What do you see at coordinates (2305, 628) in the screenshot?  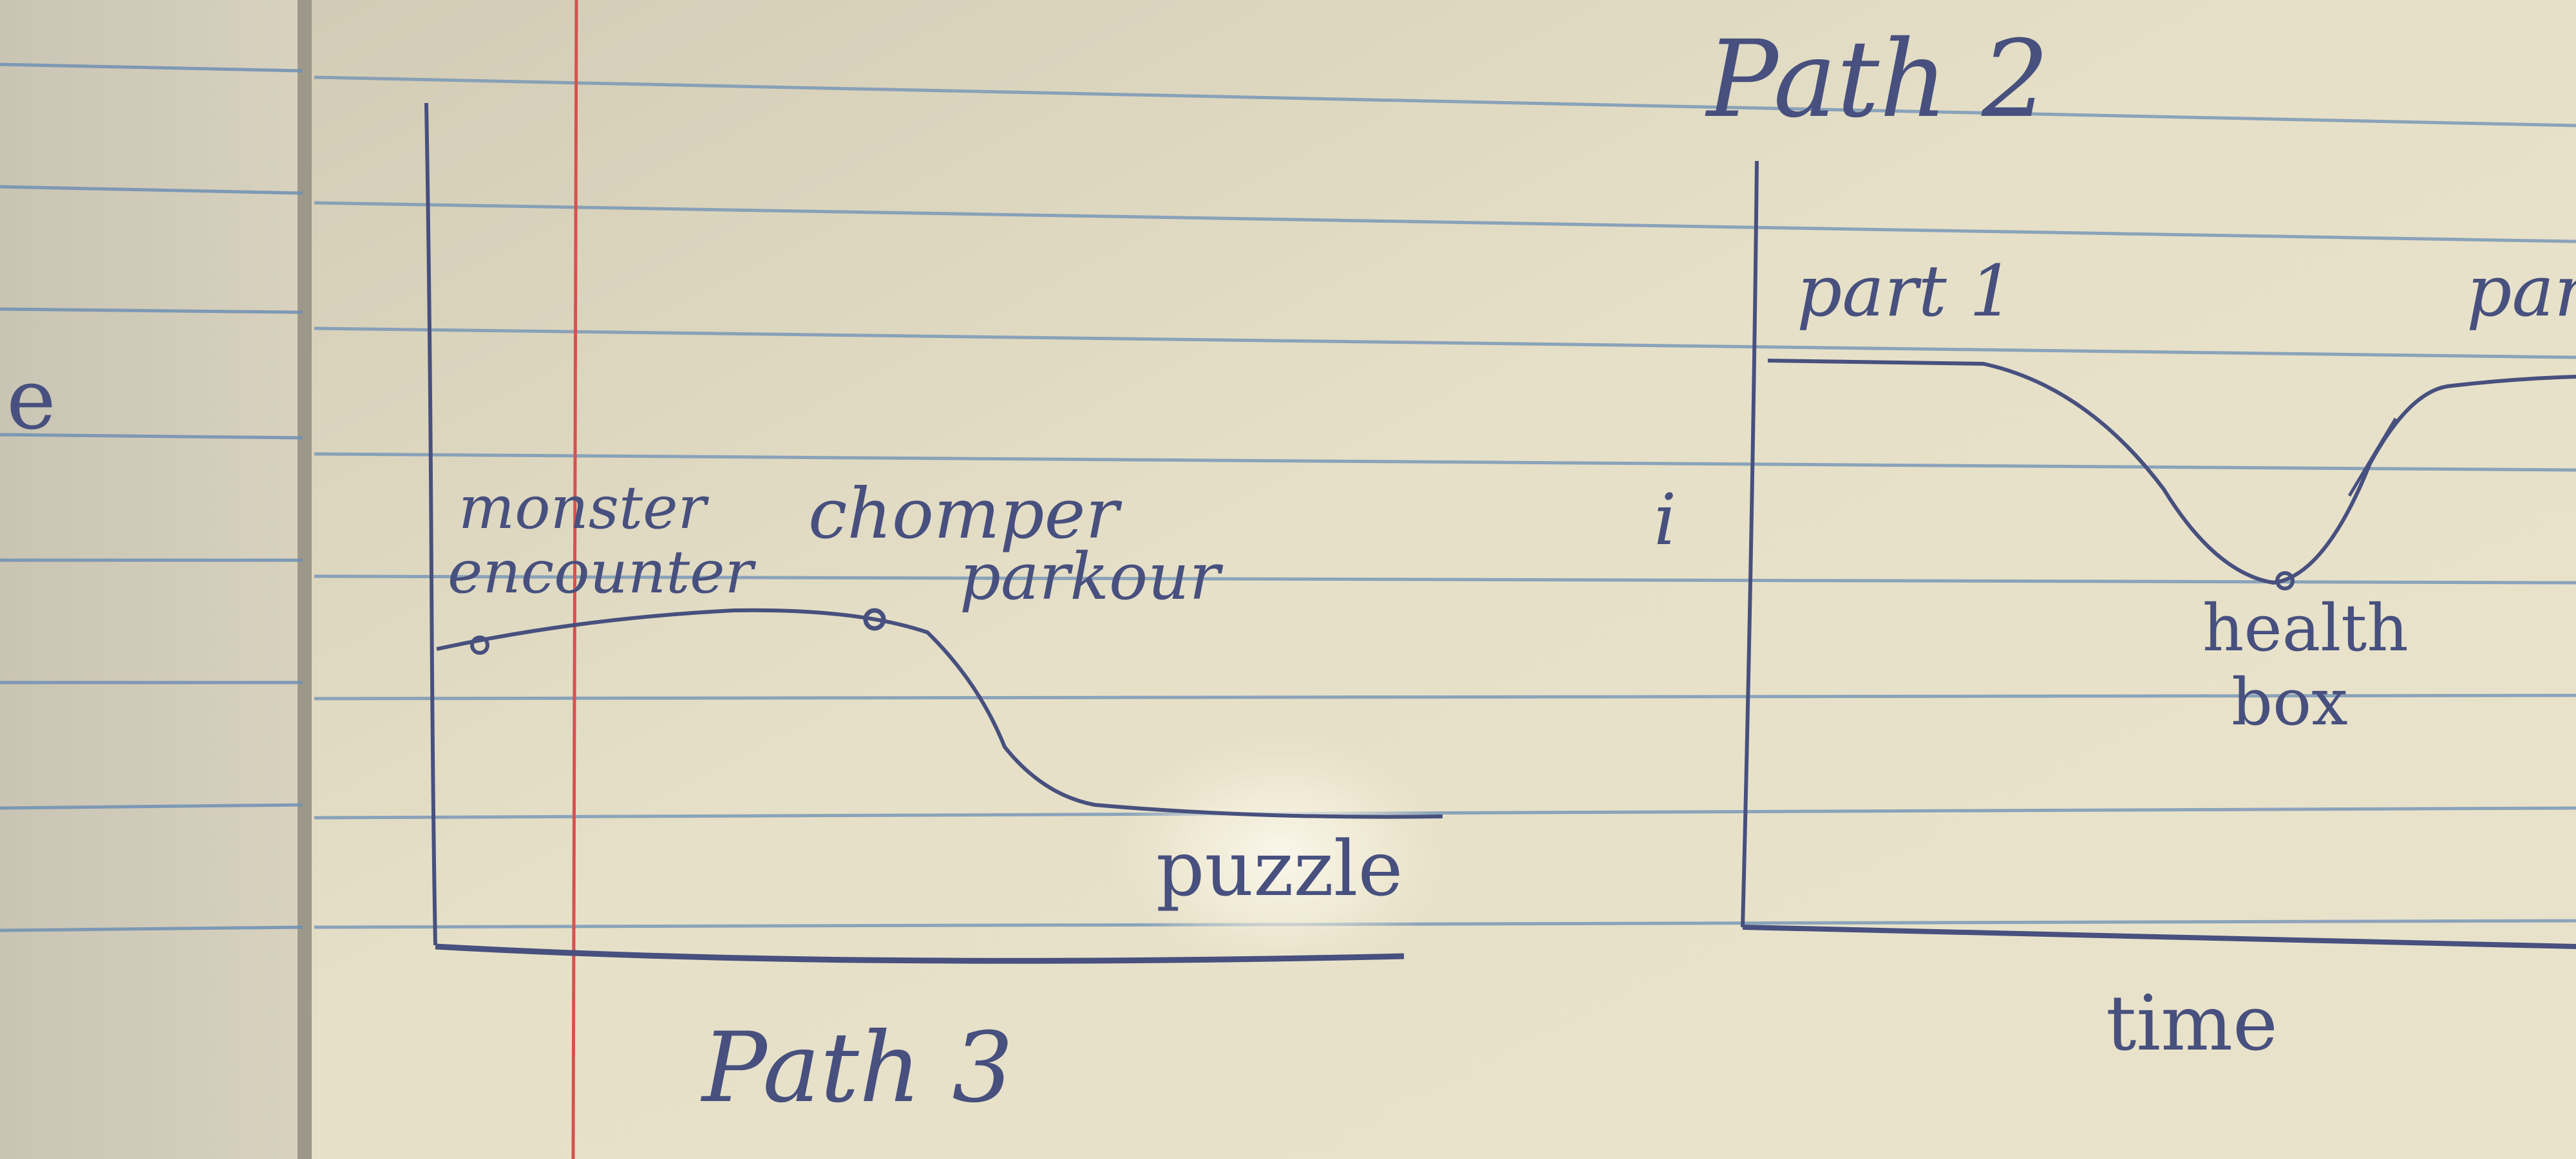 I see `health-label: health` at bounding box center [2305, 628].